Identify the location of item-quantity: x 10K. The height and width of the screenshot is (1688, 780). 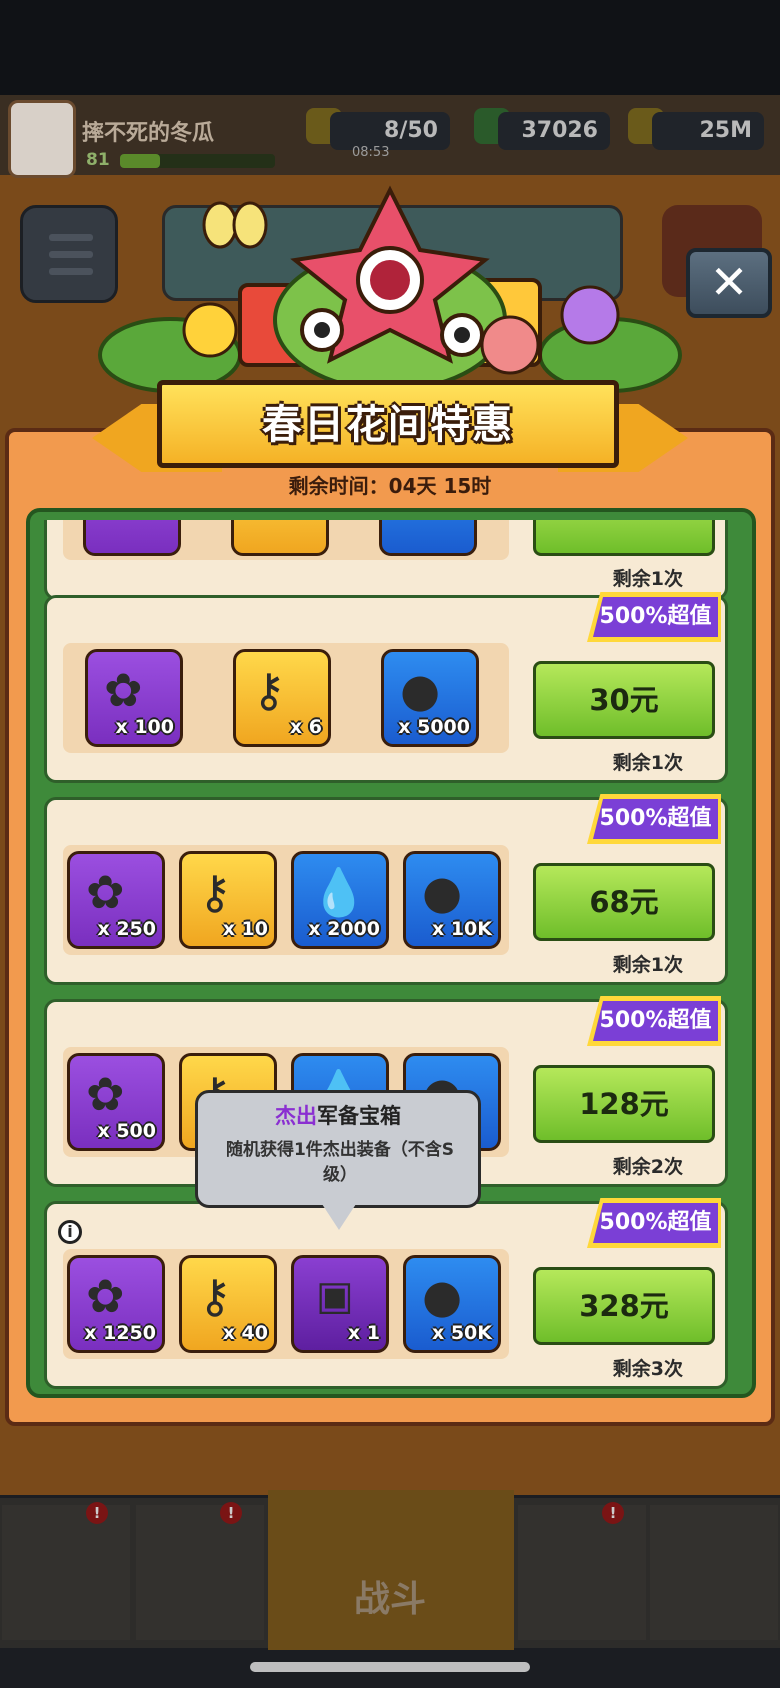
(461, 929).